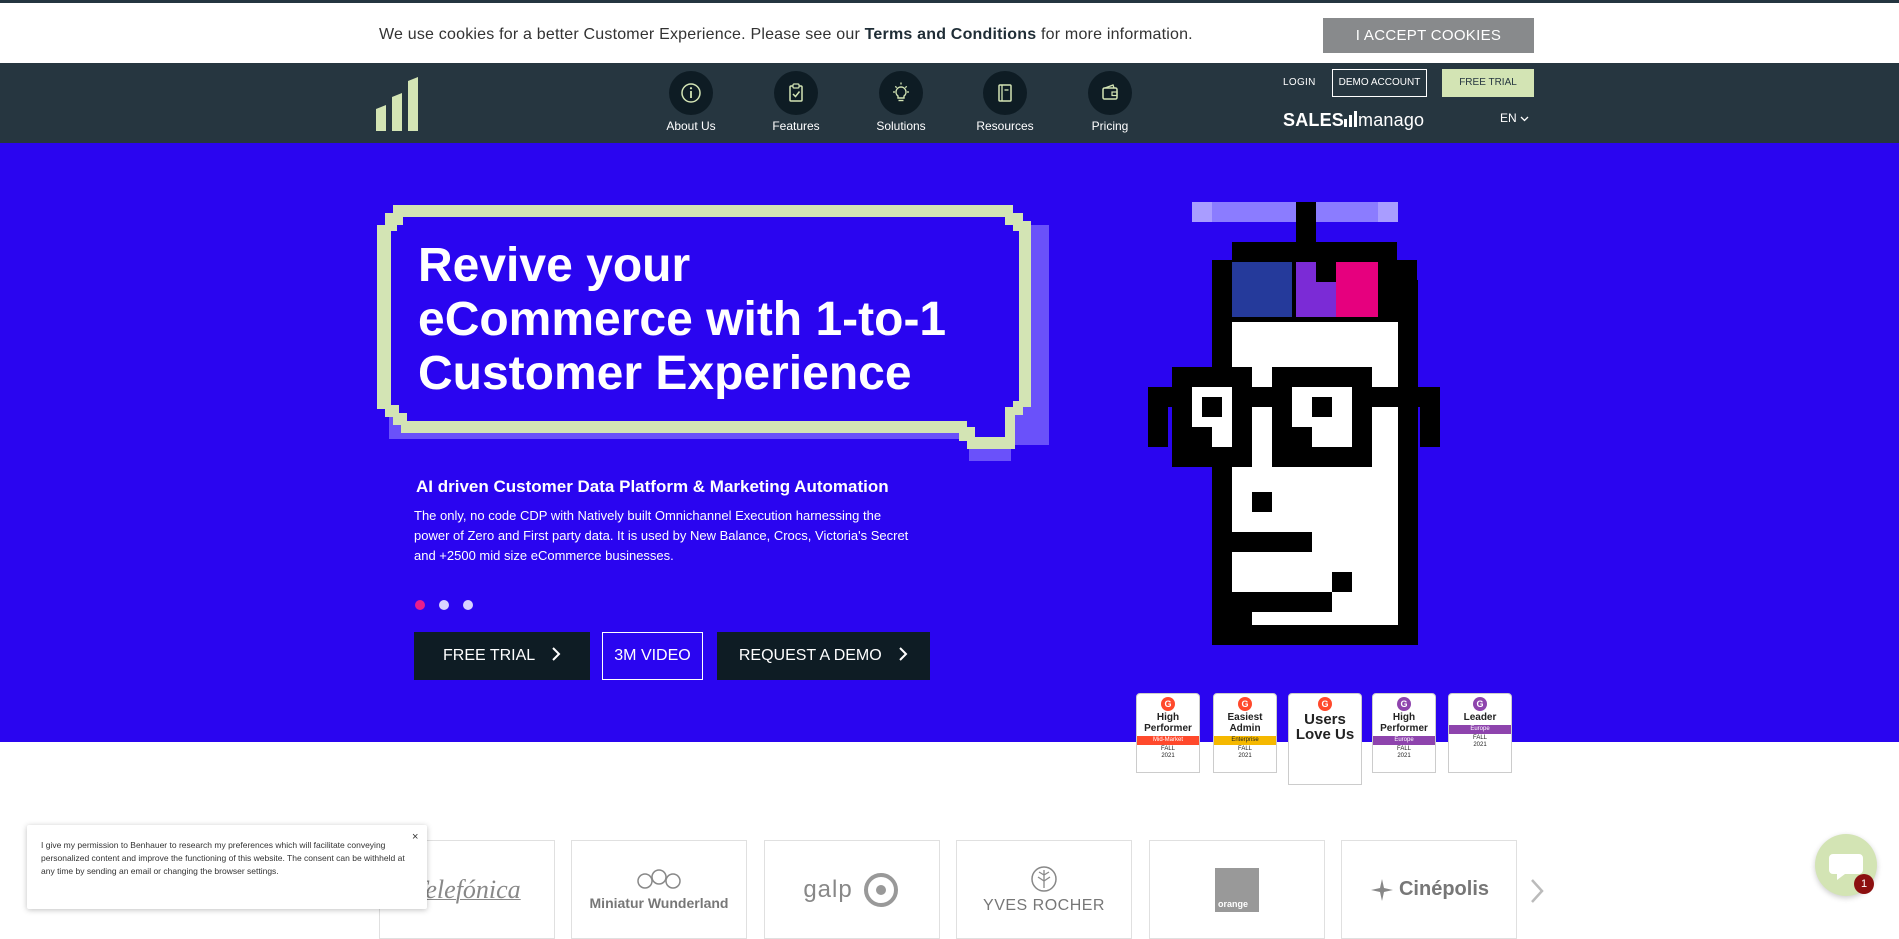 Image resolution: width=1899 pixels, height=939 pixels. Describe the element at coordinates (1245, 740) in the screenshot. I see `badge-segment: Enterprise` at that location.